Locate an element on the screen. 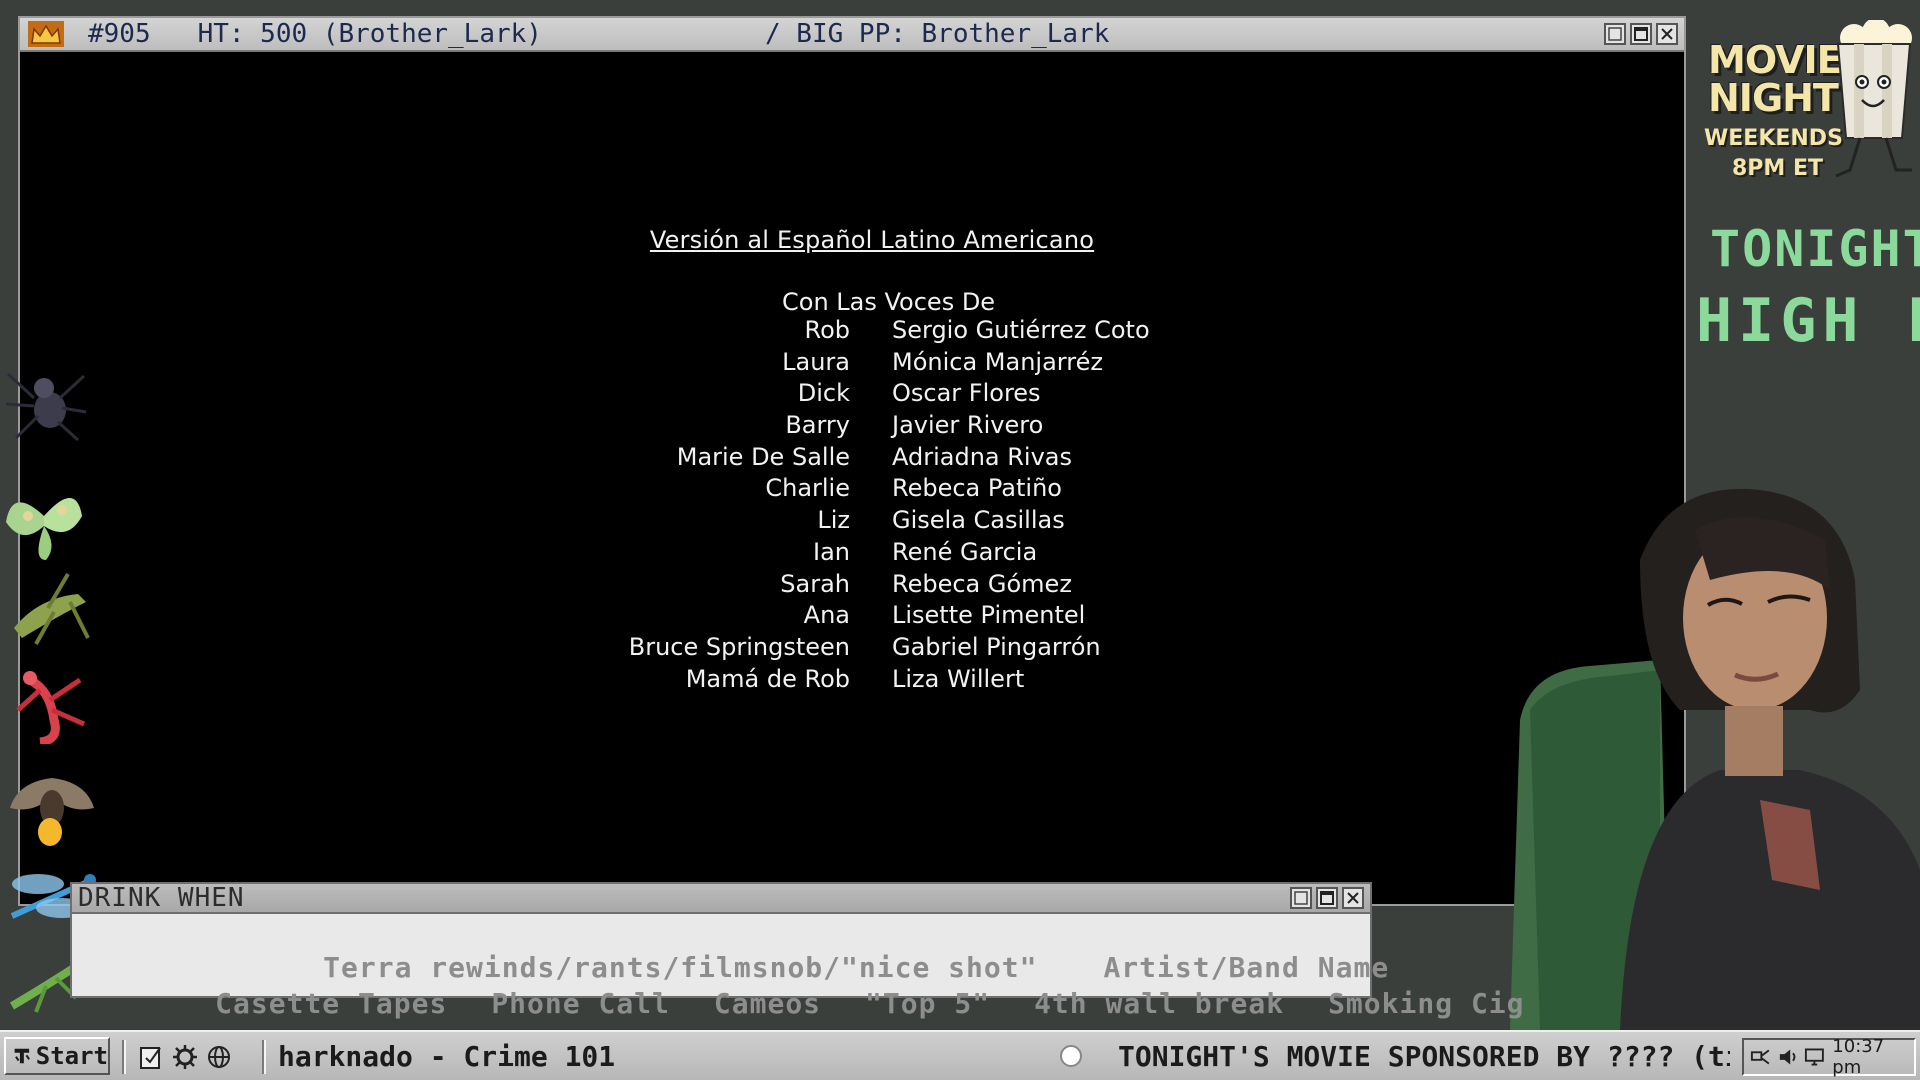 This screenshot has width=1920, height=1080. drink-rule: 4th wall break is located at coordinates (1159, 1003).